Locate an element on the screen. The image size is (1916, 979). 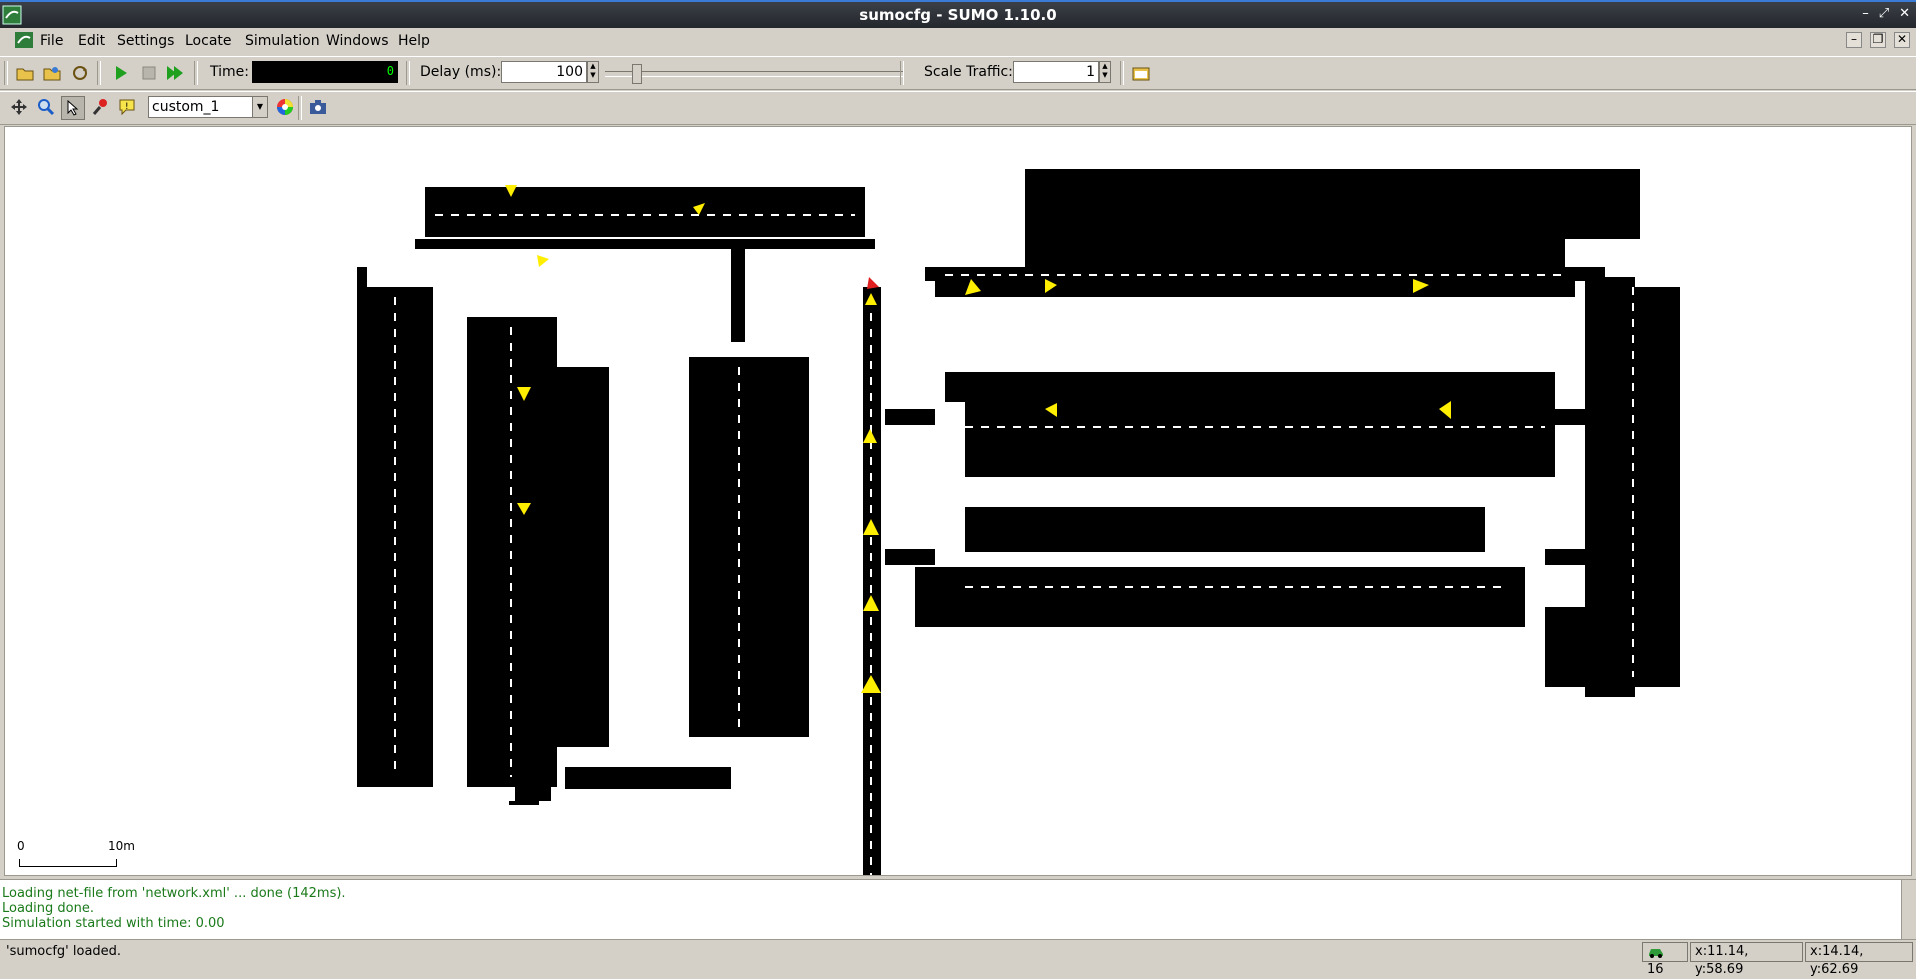
select-tool-icon is located at coordinates (73, 108).